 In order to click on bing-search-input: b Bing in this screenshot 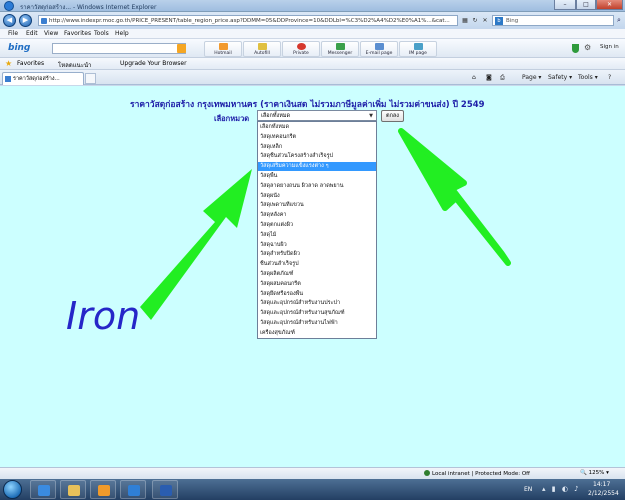, I will do `click(553, 20)`.